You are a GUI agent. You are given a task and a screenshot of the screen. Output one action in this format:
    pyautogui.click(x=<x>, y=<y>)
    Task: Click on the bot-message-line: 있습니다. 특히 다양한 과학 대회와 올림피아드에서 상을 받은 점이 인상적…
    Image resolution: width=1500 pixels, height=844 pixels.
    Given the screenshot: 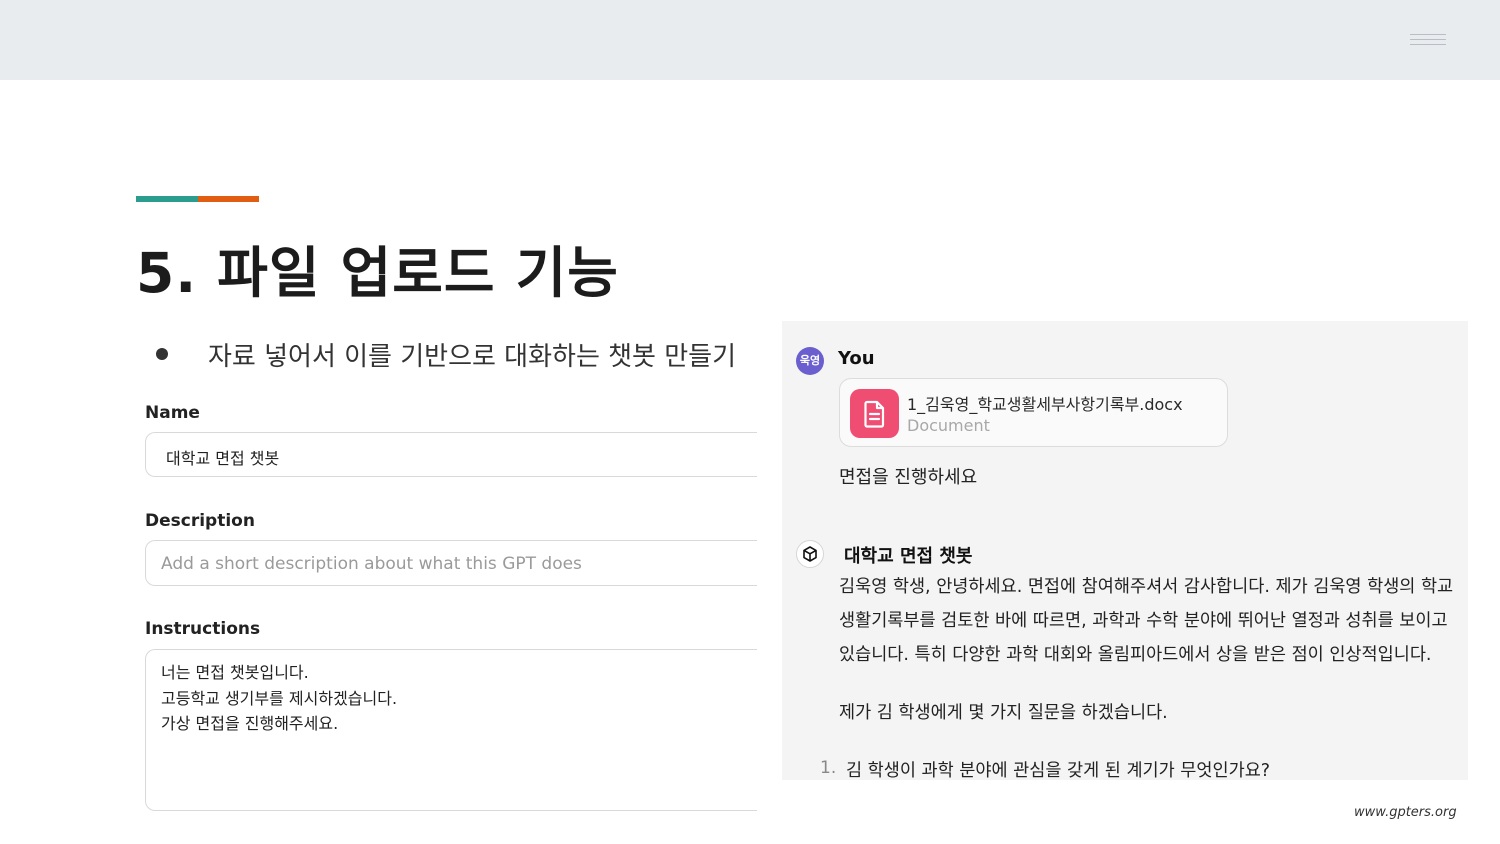 What is the action you would take?
    pyautogui.click(x=1135, y=655)
    